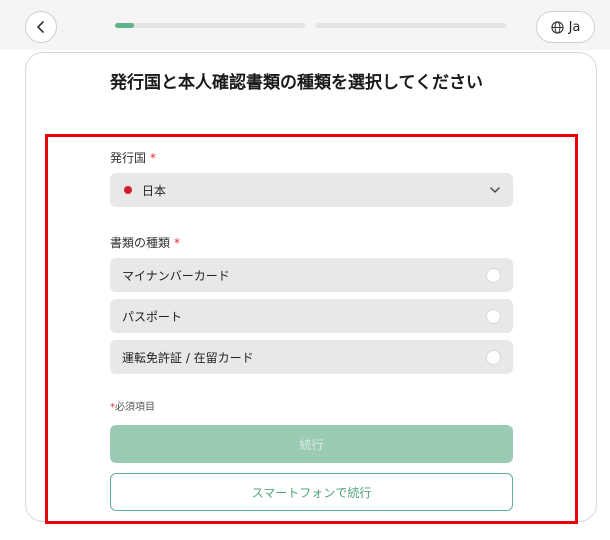 The width and height of the screenshot is (610, 540). Describe the element at coordinates (495, 190) in the screenshot. I see `chevron-down-icon` at that location.